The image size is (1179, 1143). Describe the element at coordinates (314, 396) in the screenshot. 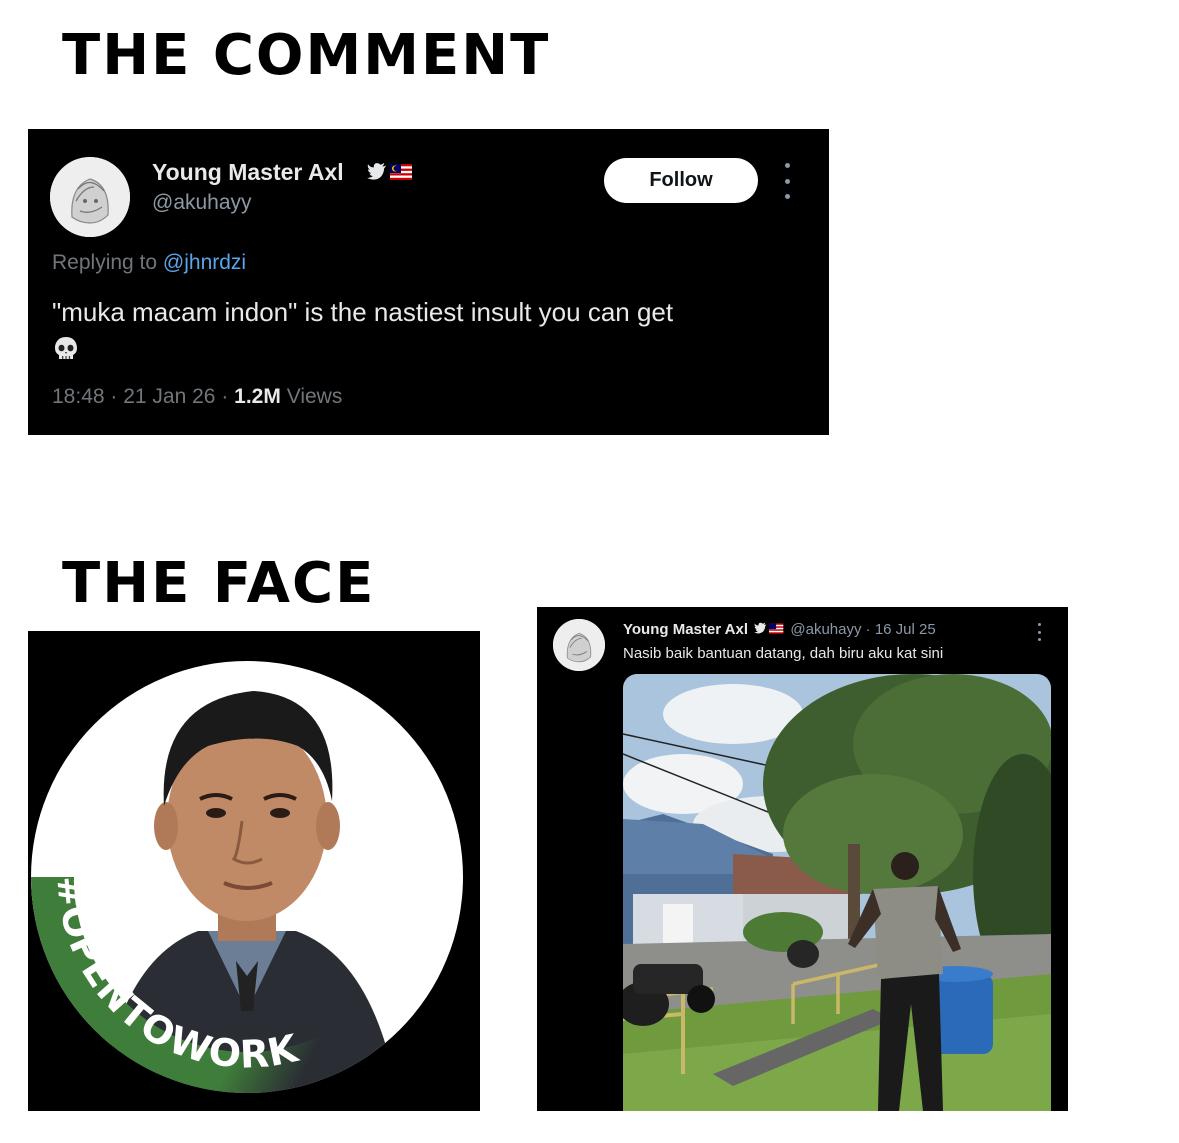

I see `views-label: Views` at that location.